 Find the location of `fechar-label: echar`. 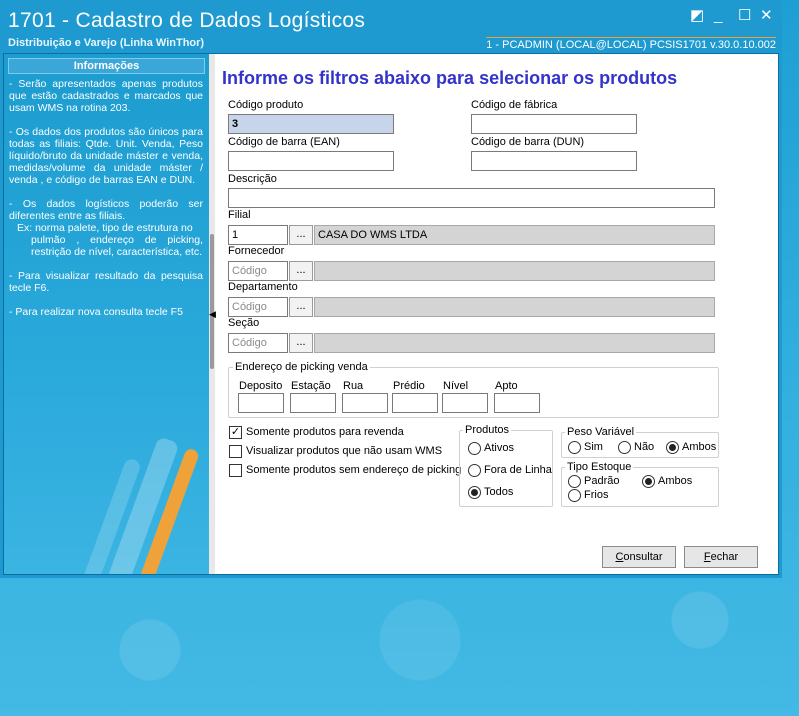

fechar-label: echar is located at coordinates (724, 557).